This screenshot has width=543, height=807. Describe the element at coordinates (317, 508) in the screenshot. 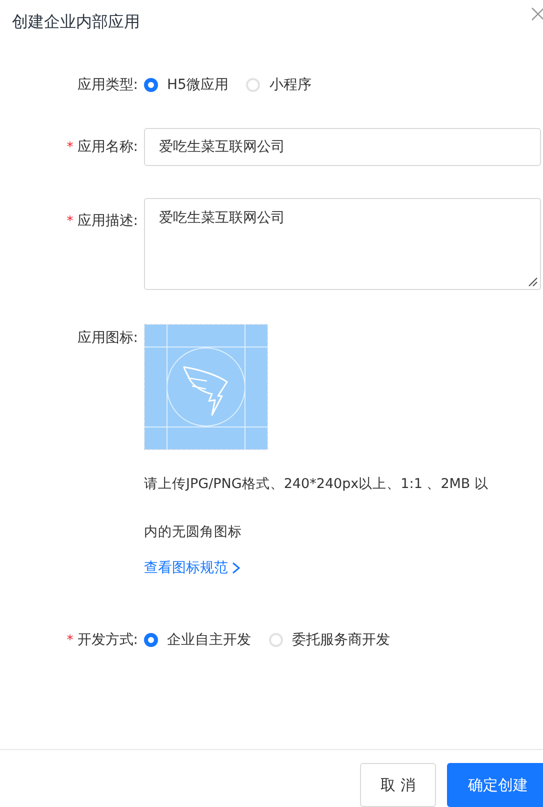

I see `upload-hint: 请上传JPG/PNG格式、240*240px以上、1:1 、2MB 以内的无圆角图标` at that location.